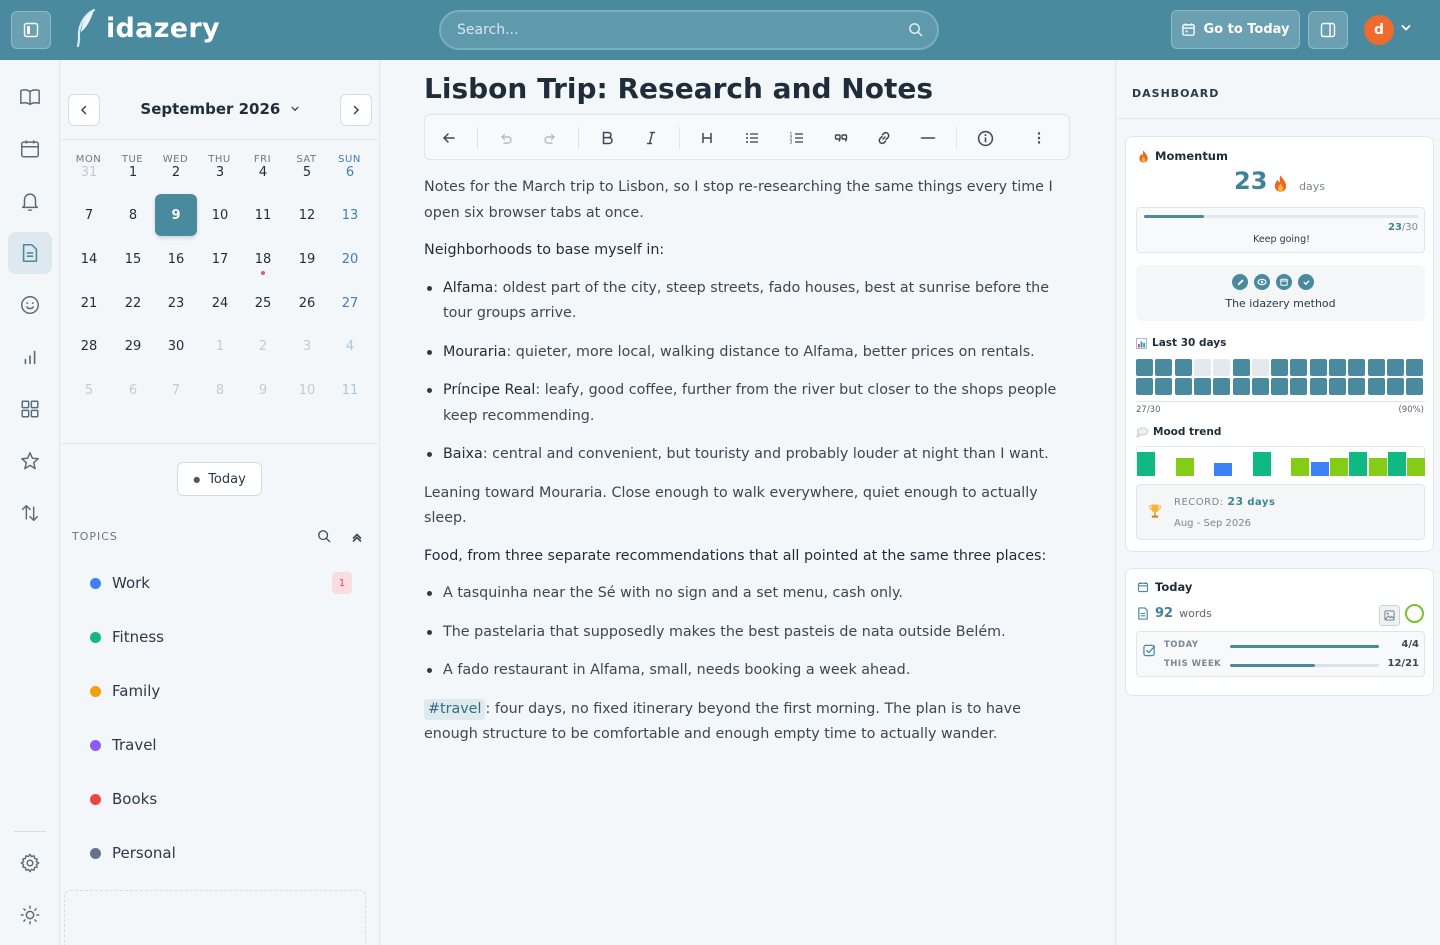 This screenshot has width=1440, height=945. What do you see at coordinates (1235, 29) in the screenshot?
I see `go-to-today-button: Go to Today` at bounding box center [1235, 29].